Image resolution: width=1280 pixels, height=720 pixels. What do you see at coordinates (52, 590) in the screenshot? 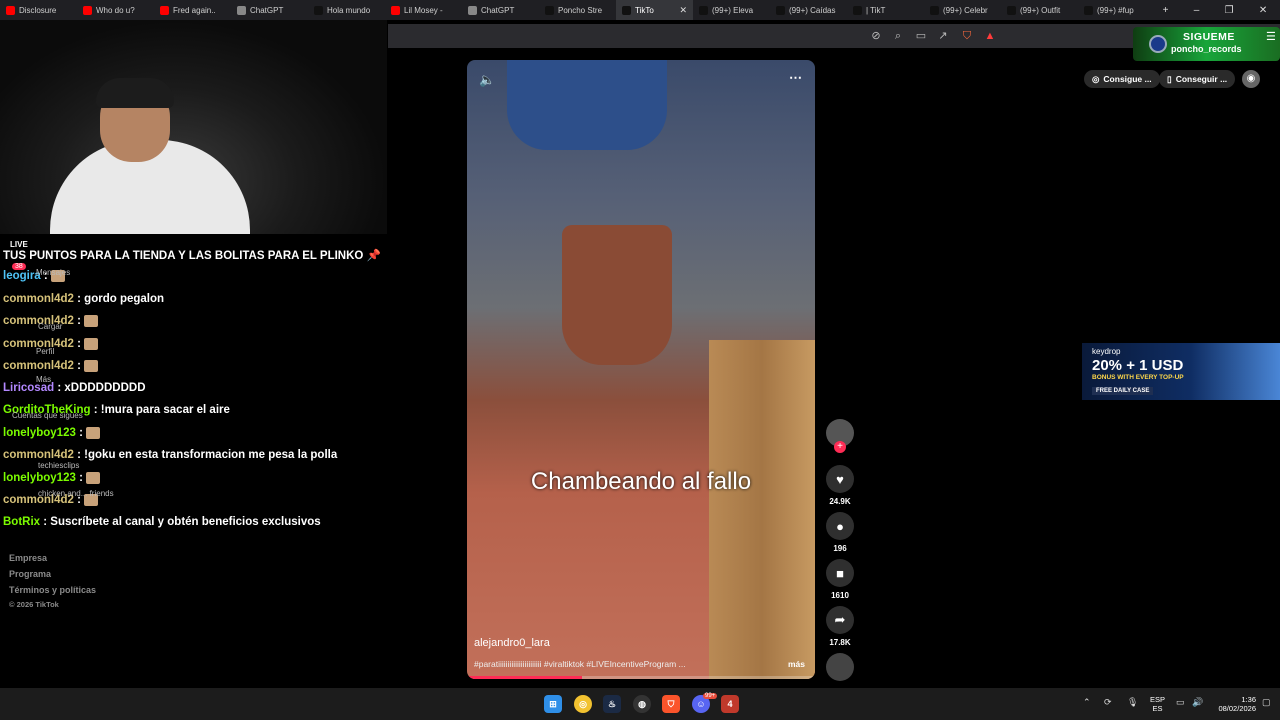
I see `tiktok-footer-link: Términos y políticas` at bounding box center [52, 590].